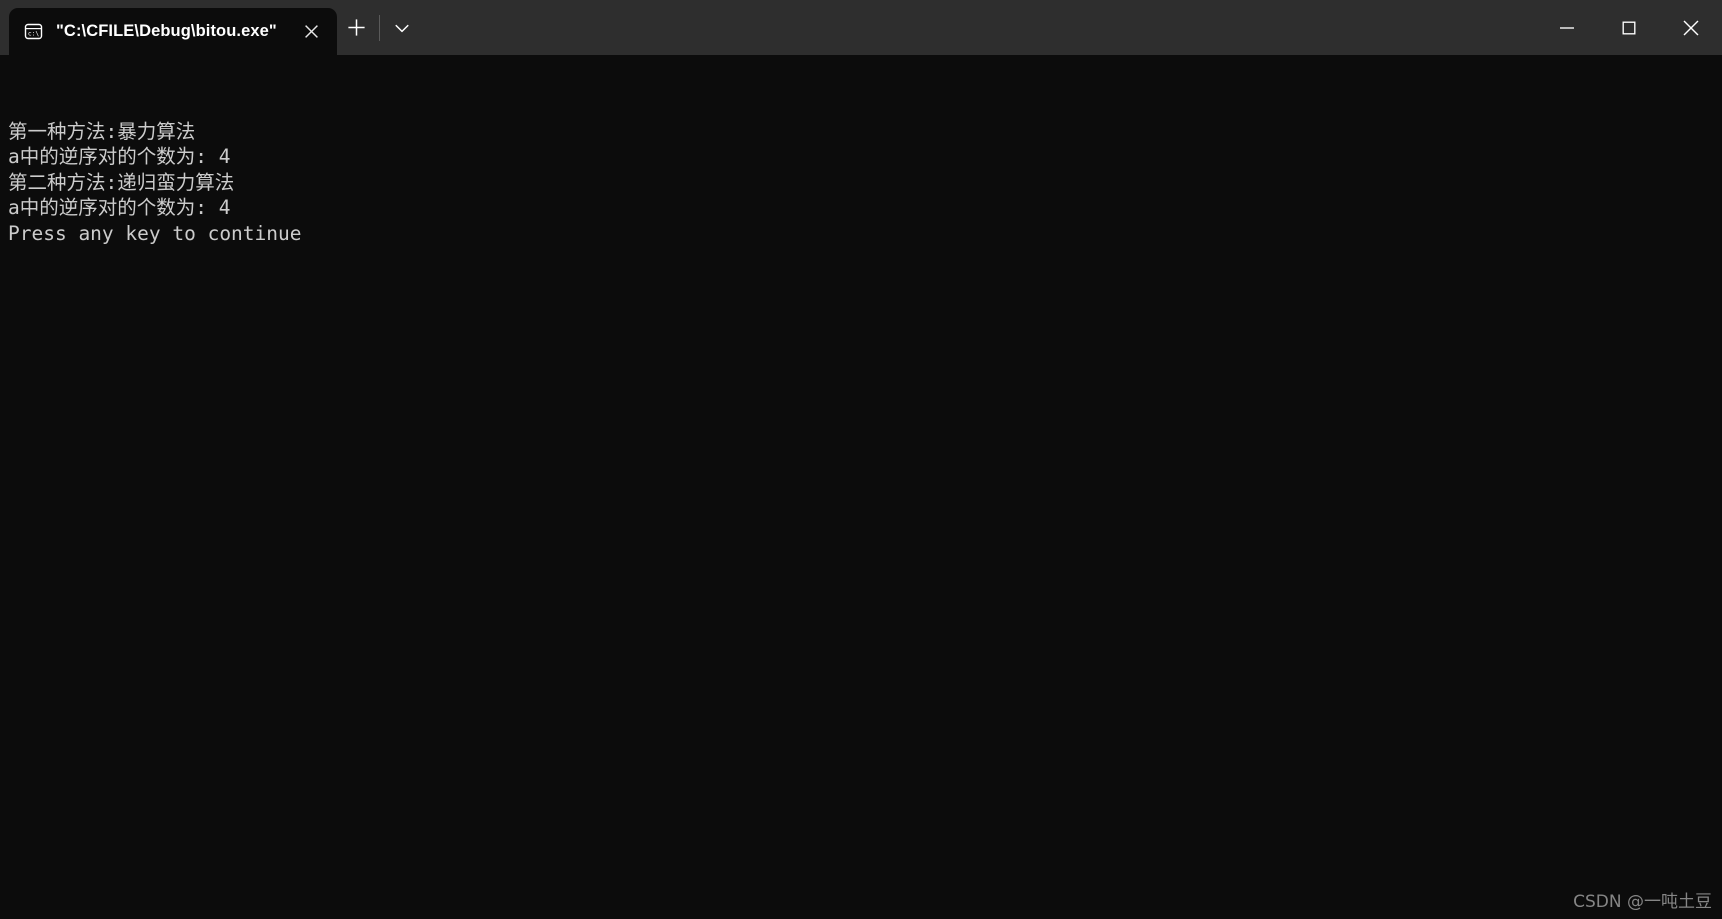  I want to click on new-tab-button, so click(357, 28).